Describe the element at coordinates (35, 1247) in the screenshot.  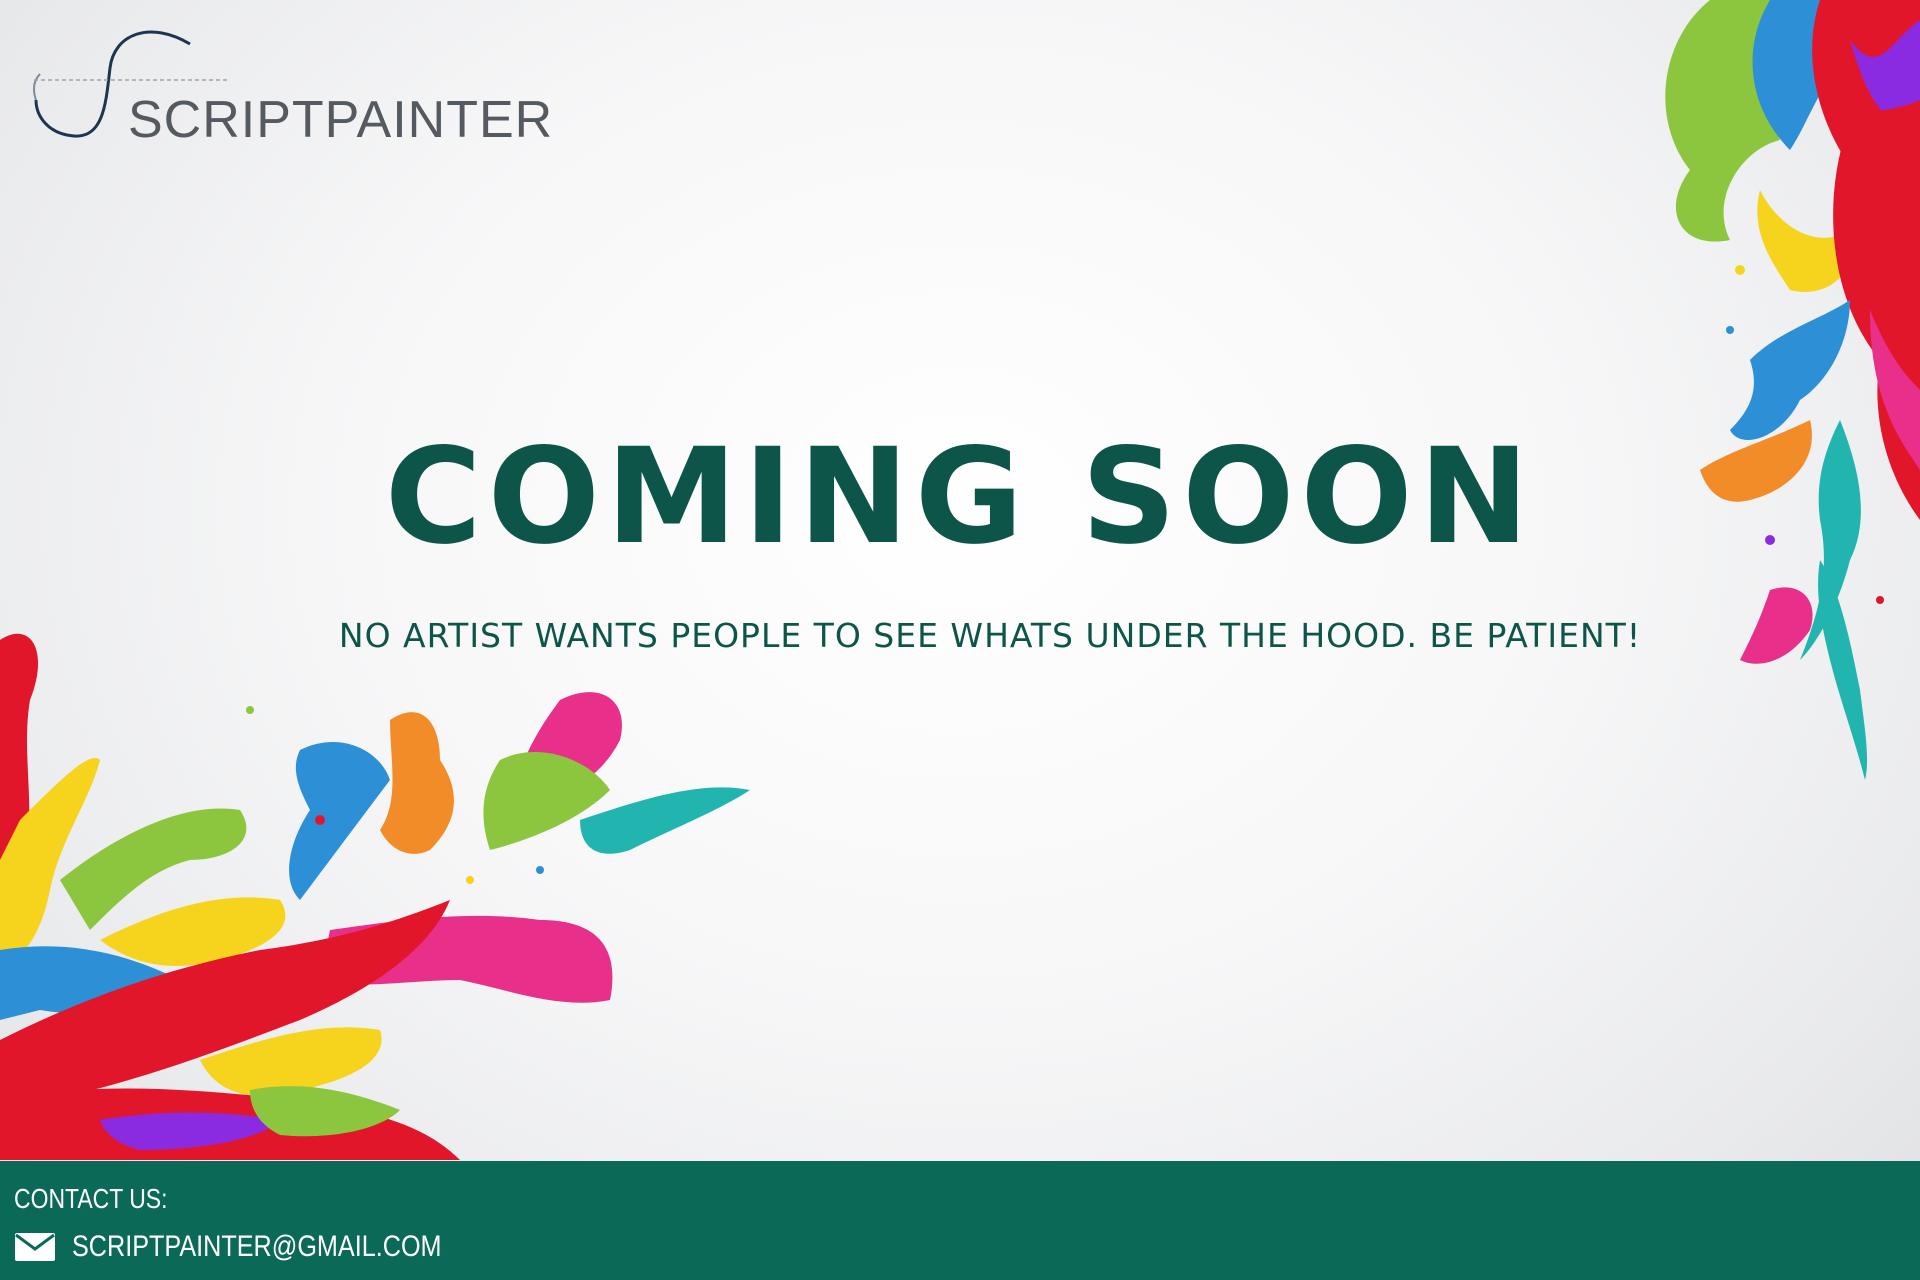
I see `envelope-icon` at that location.